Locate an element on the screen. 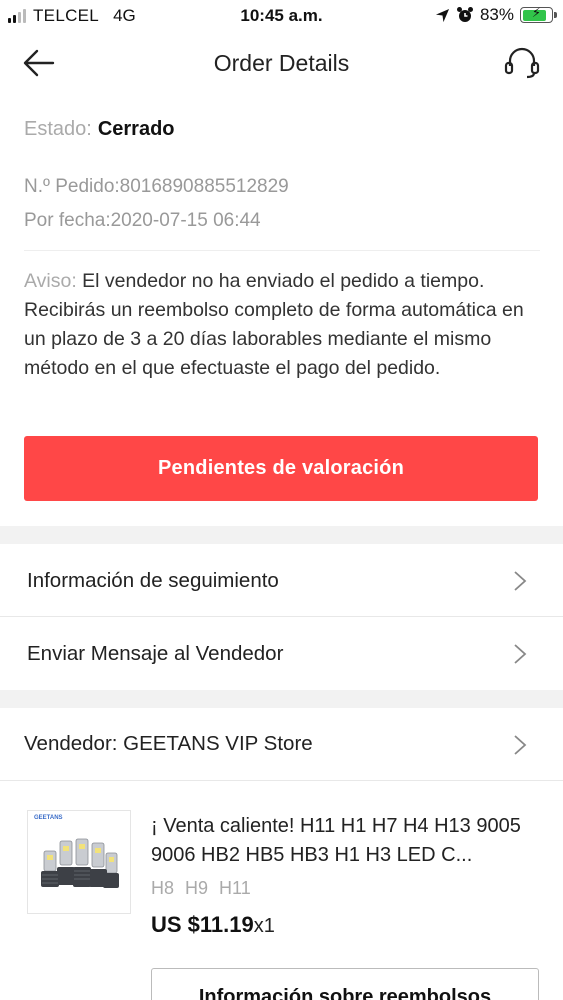  product-price-value: US $11.19 is located at coordinates (202, 924).